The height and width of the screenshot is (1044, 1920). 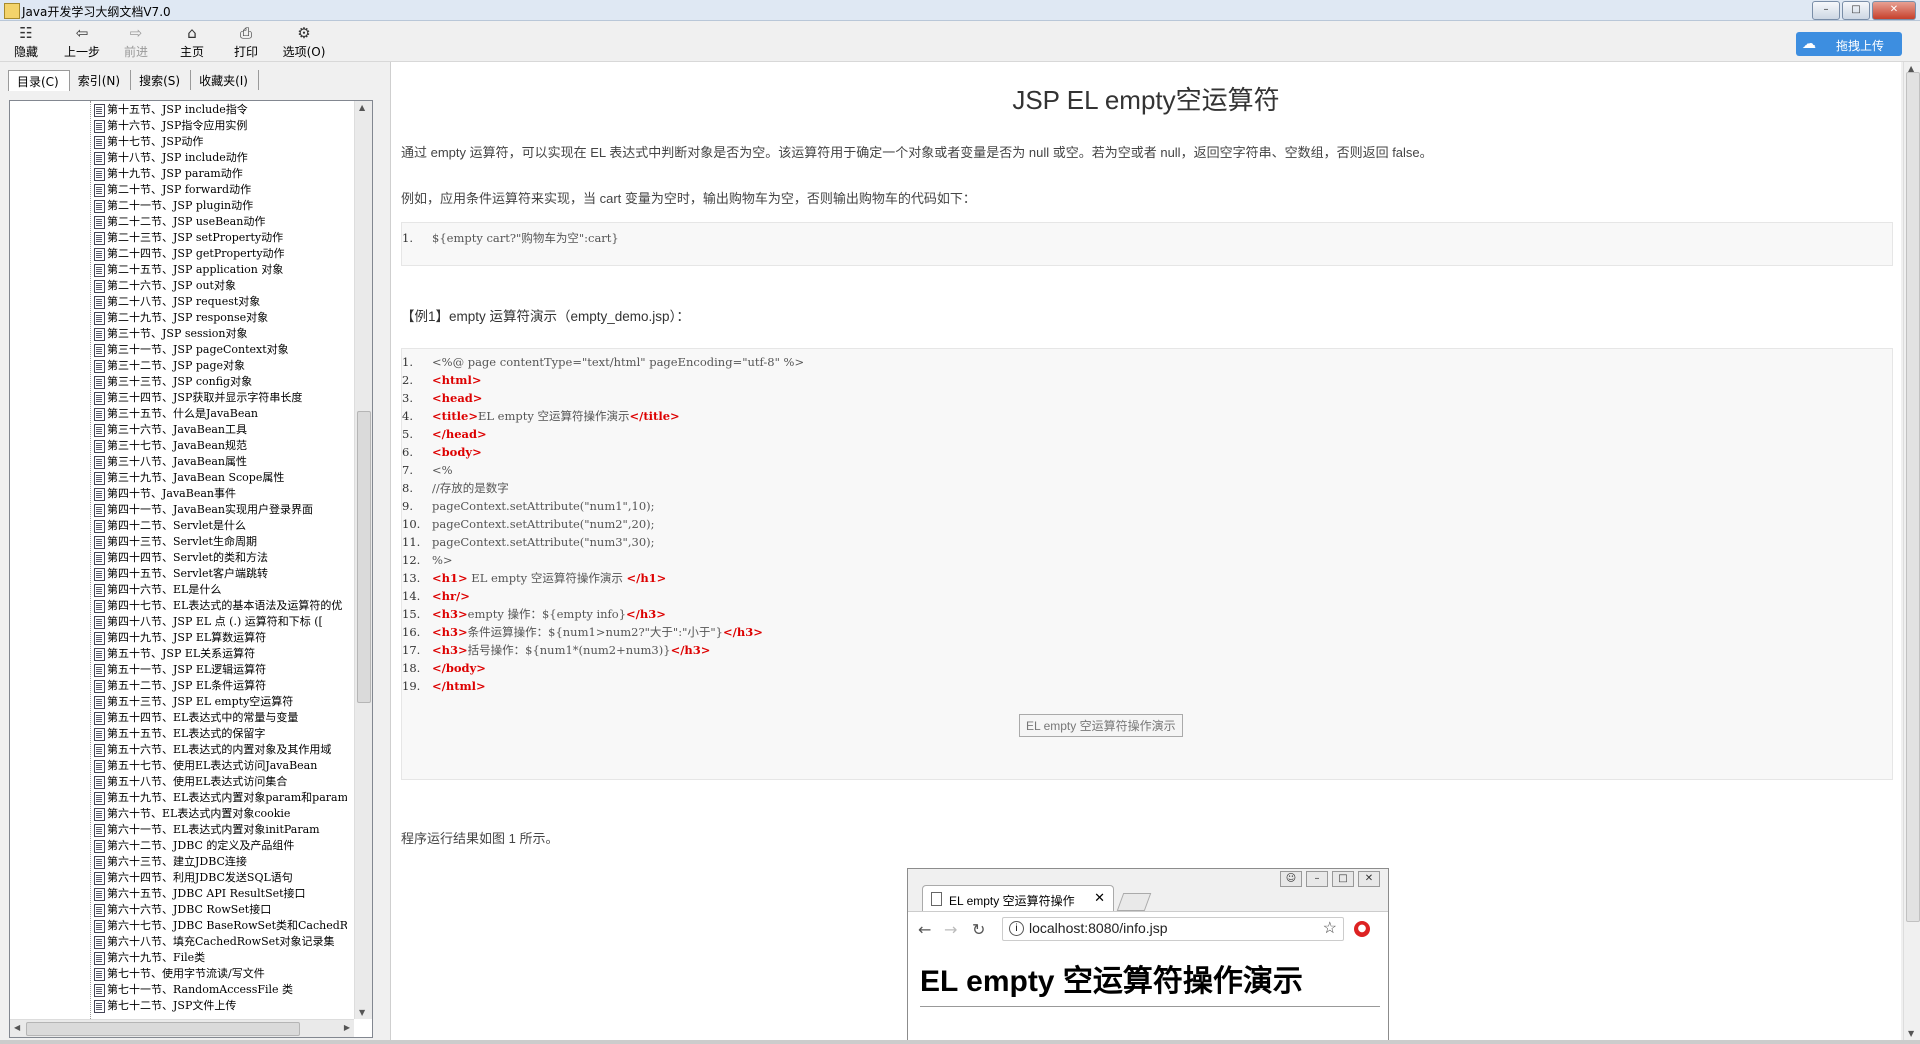 What do you see at coordinates (219, 958) in the screenshot?
I see `tree-item: 第六十九节、File类` at bounding box center [219, 958].